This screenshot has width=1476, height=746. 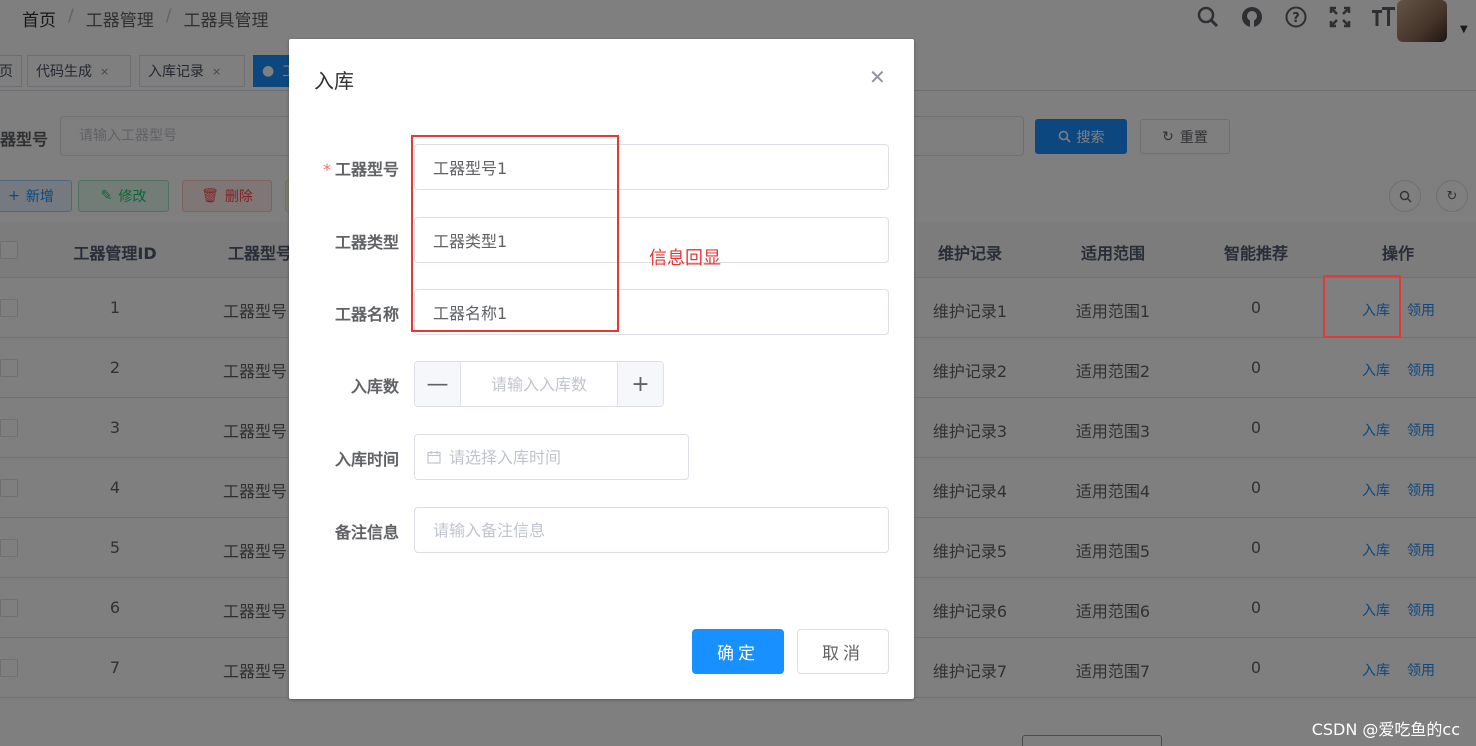 I want to click on form-item-time: 入库时间, so click(x=601, y=457).